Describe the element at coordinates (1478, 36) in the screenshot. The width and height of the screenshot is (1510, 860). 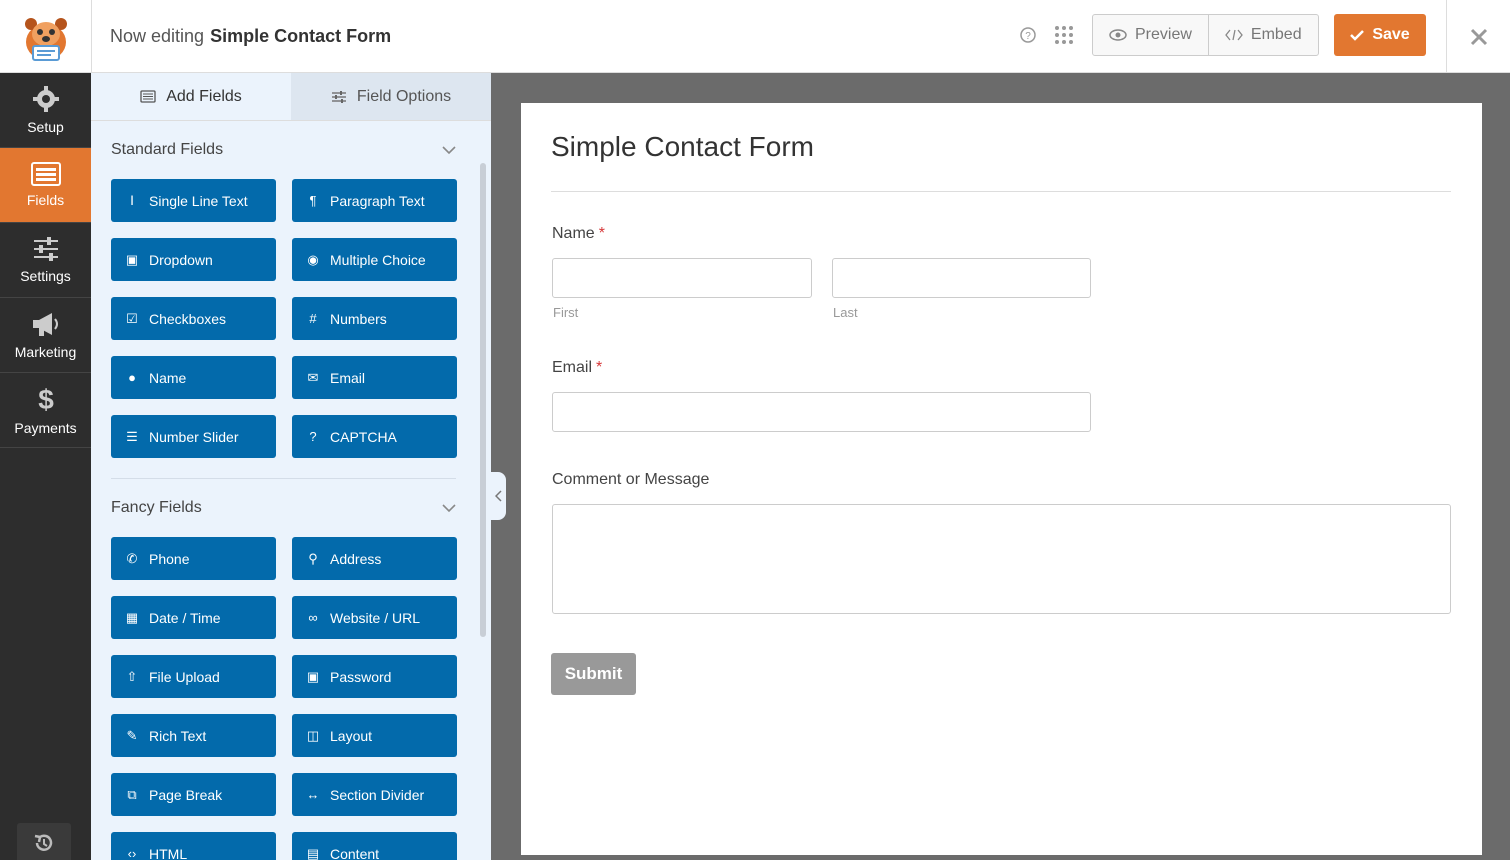
I see `close-button` at that location.